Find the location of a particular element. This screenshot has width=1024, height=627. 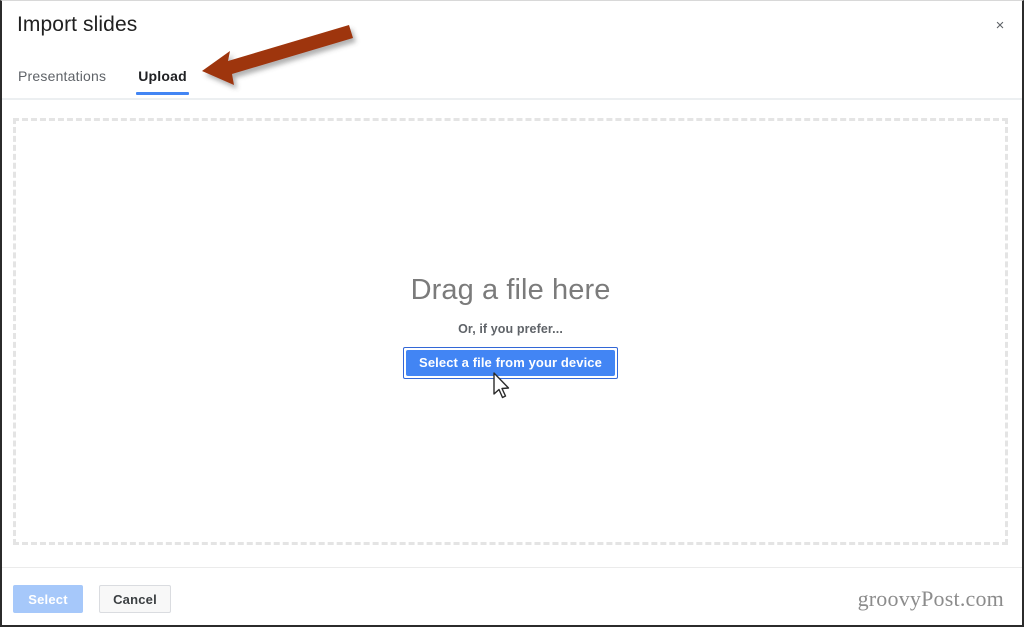

page-title: Import slides is located at coordinates (77, 24).